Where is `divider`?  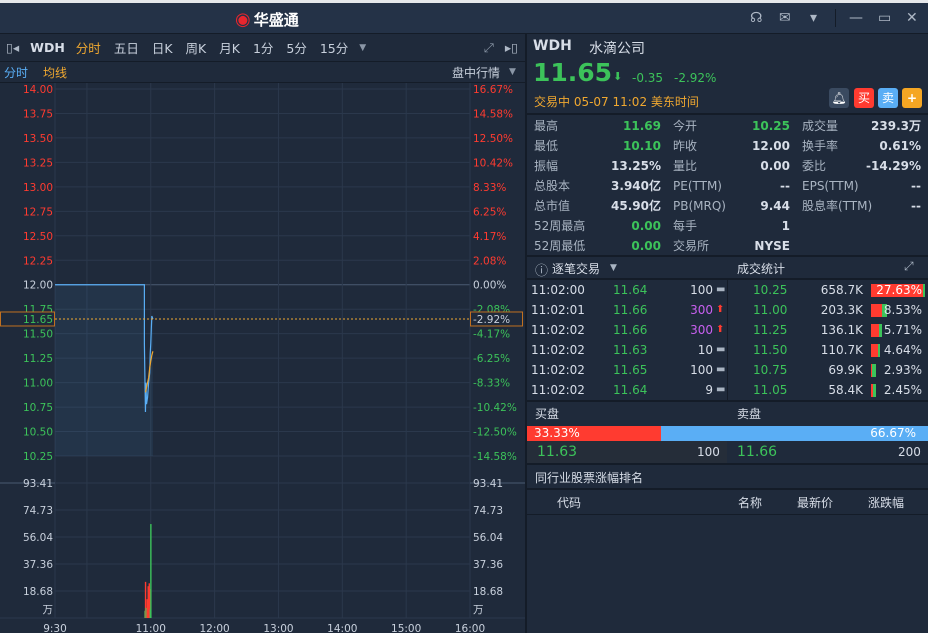
divider is located at coordinates (835, 18).